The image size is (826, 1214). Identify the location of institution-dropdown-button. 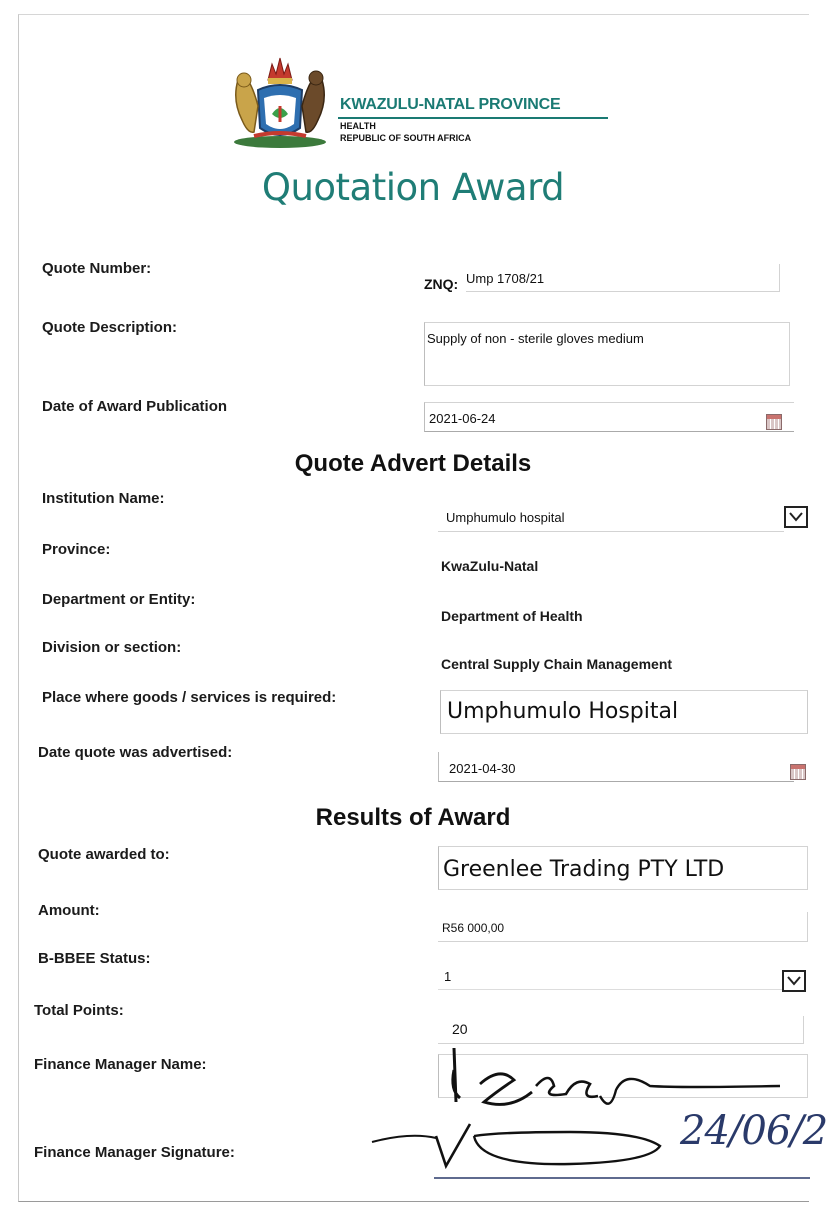
(796, 517).